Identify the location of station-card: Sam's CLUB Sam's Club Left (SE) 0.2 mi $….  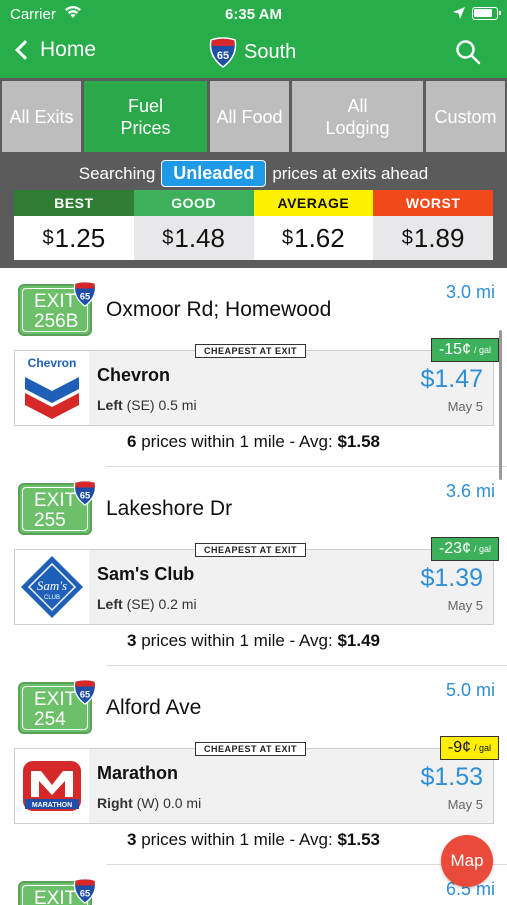
(256, 581).